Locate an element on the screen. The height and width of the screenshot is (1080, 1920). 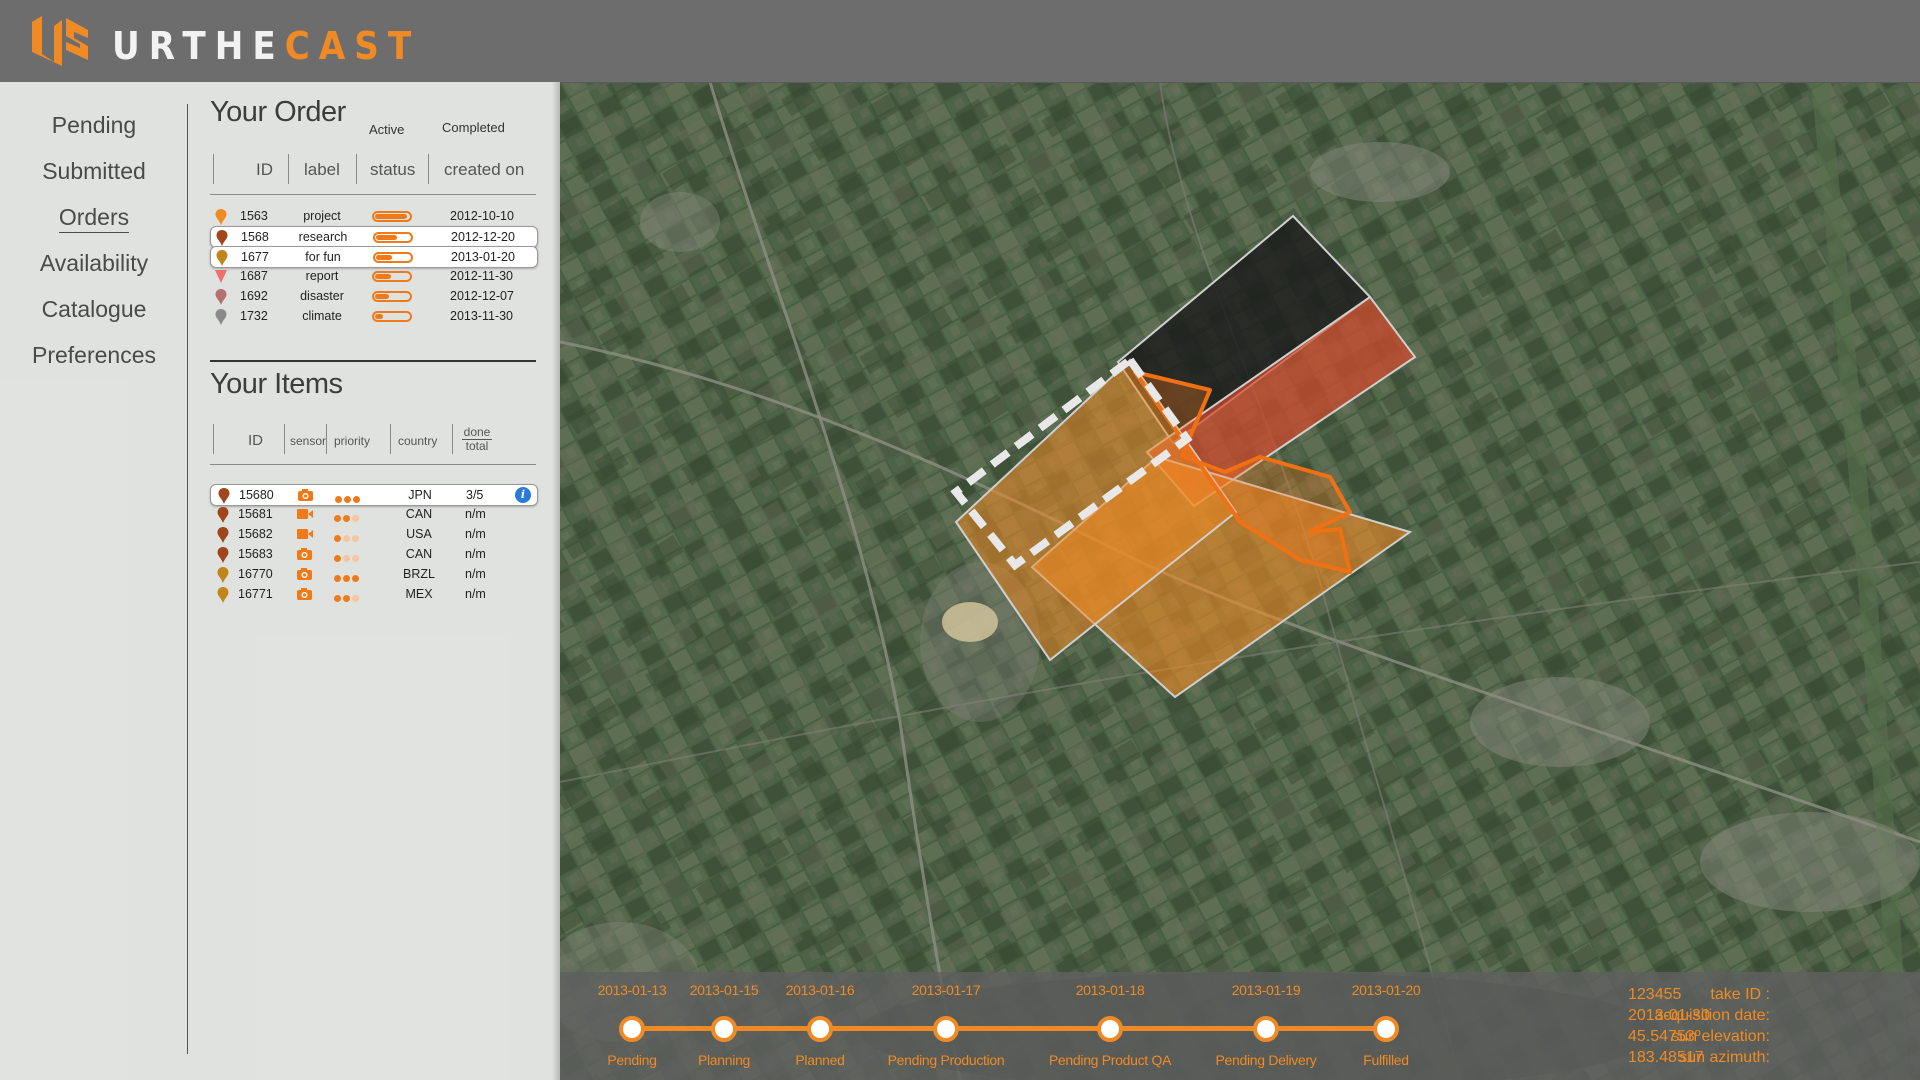
item-id: 16771 is located at coordinates (255, 594).